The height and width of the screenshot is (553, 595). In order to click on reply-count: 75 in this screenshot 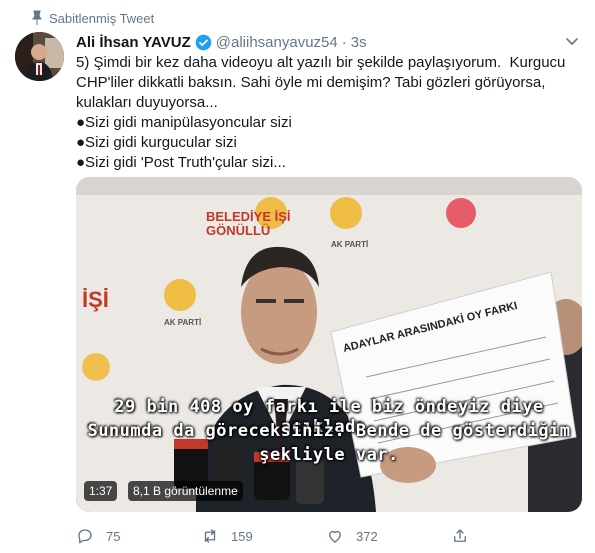, I will do `click(113, 536)`.